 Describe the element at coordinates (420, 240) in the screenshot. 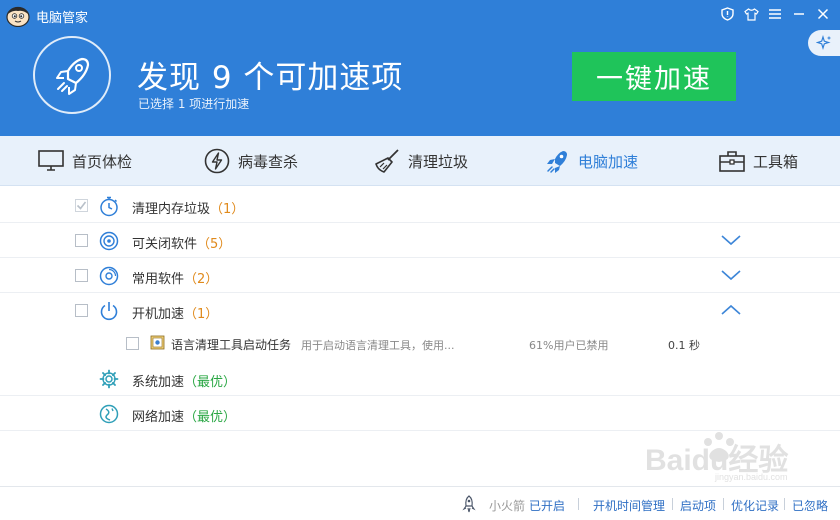

I see `list-item-closable-software: 可关闭软件（5）` at that location.